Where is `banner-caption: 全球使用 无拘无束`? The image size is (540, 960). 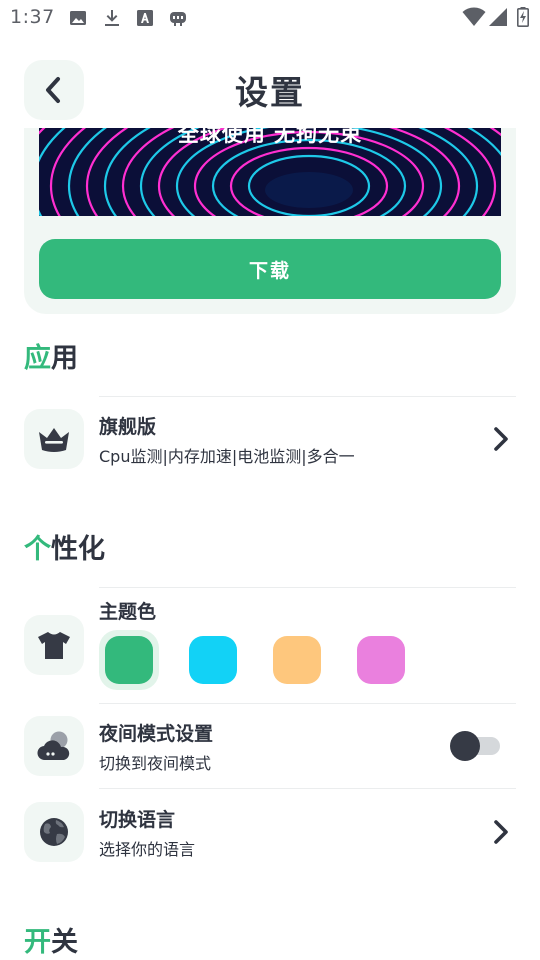 banner-caption: 全球使用 无拘无束 is located at coordinates (270, 137).